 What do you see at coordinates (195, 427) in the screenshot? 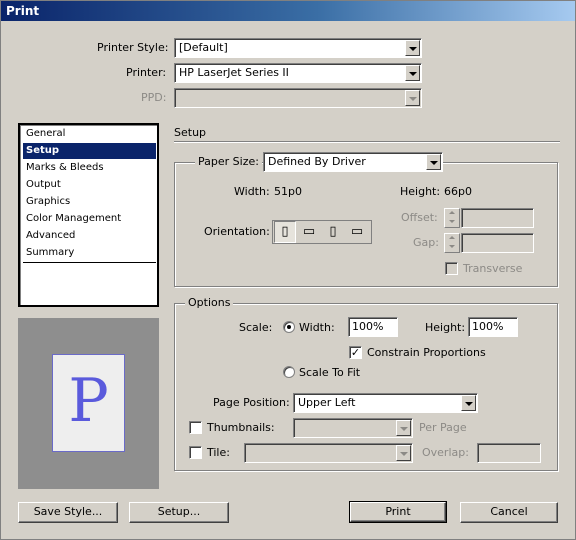
I see `thumbnails-checkbox` at bounding box center [195, 427].